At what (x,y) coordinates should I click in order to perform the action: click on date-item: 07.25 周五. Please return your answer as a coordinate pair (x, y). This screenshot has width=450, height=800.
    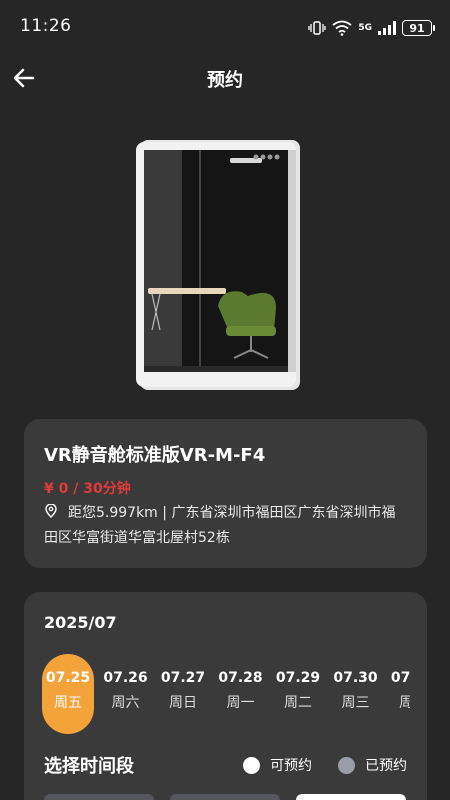
    Looking at the image, I should click on (68, 694).